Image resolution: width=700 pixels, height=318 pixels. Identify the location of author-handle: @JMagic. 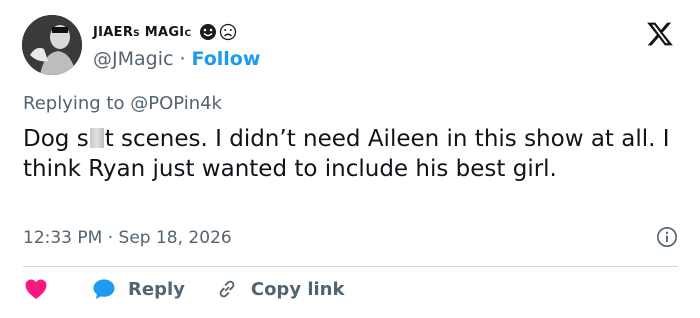
(133, 59).